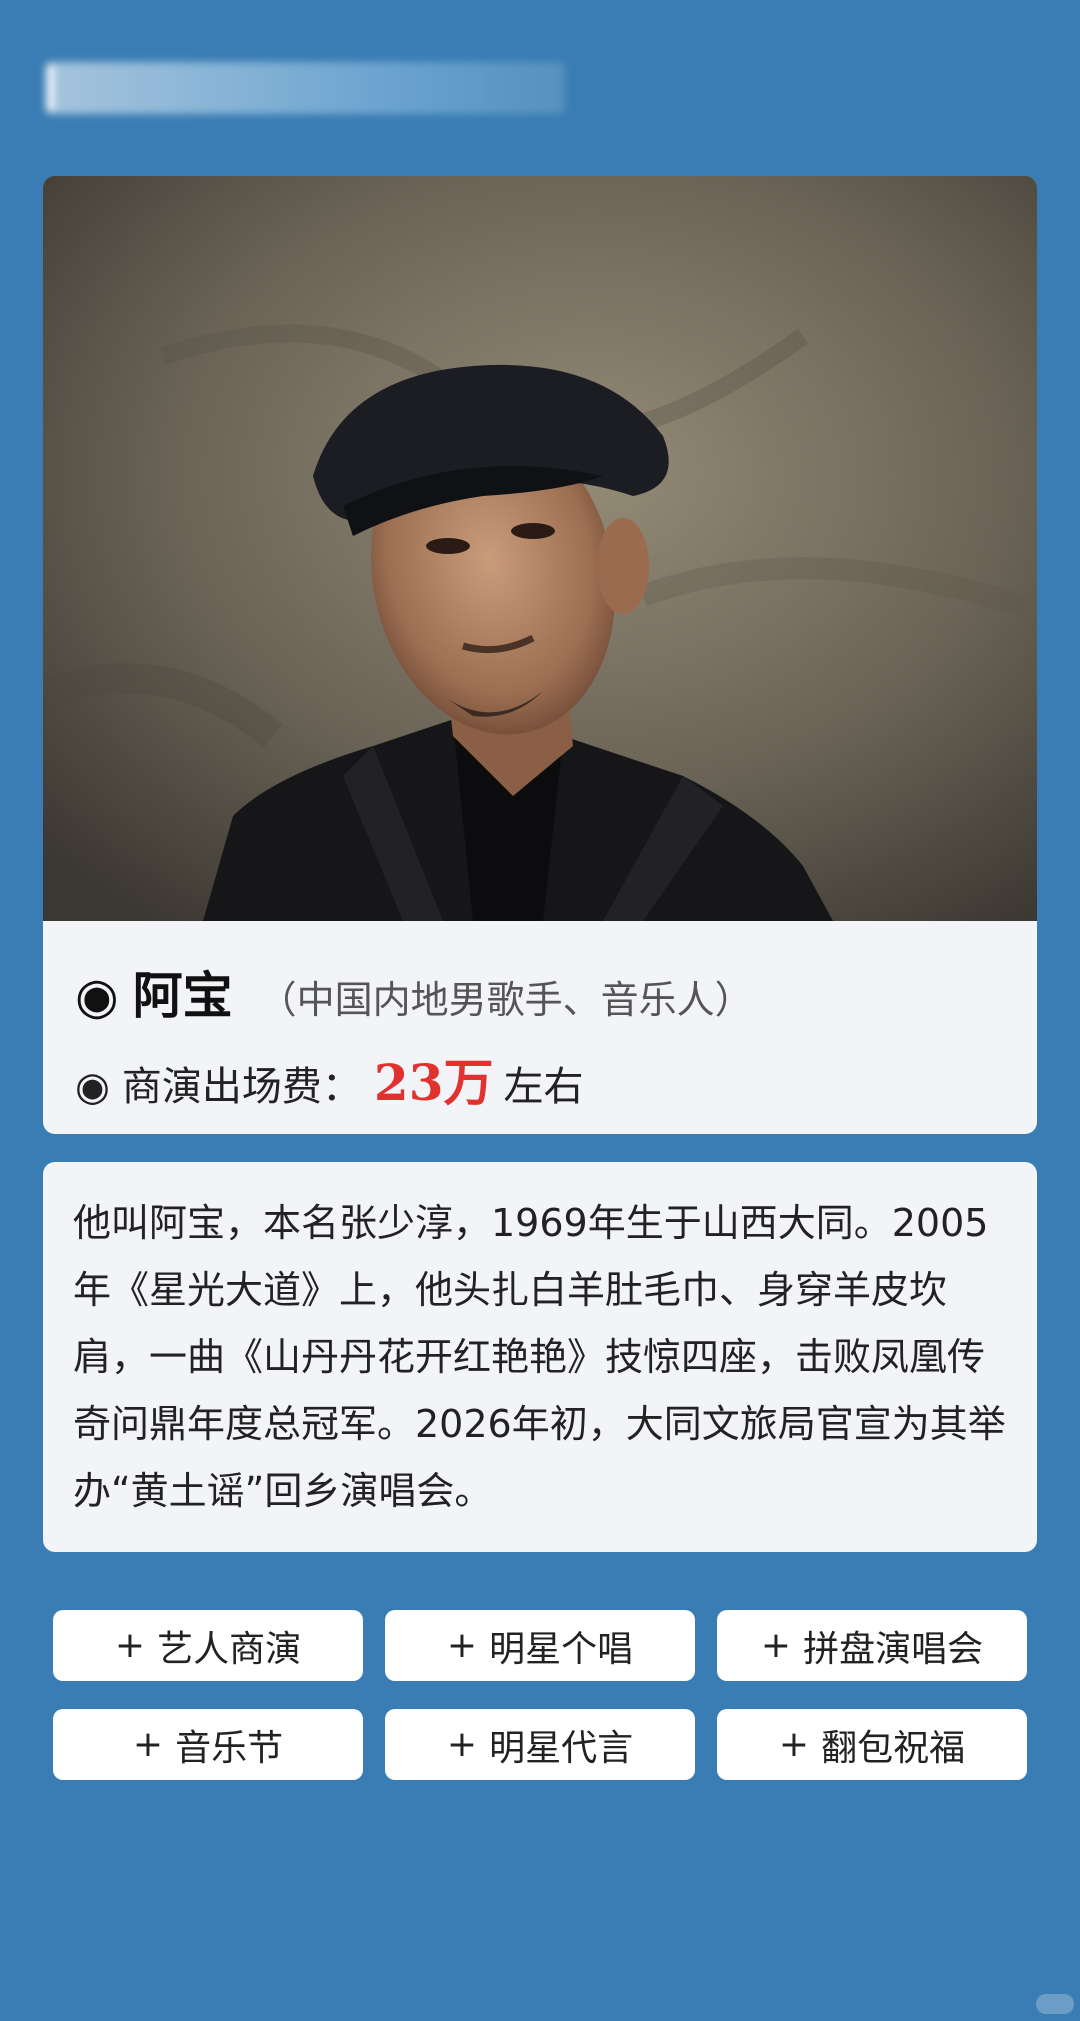  I want to click on tag-music-festival: + 音乐节, so click(208, 1744).